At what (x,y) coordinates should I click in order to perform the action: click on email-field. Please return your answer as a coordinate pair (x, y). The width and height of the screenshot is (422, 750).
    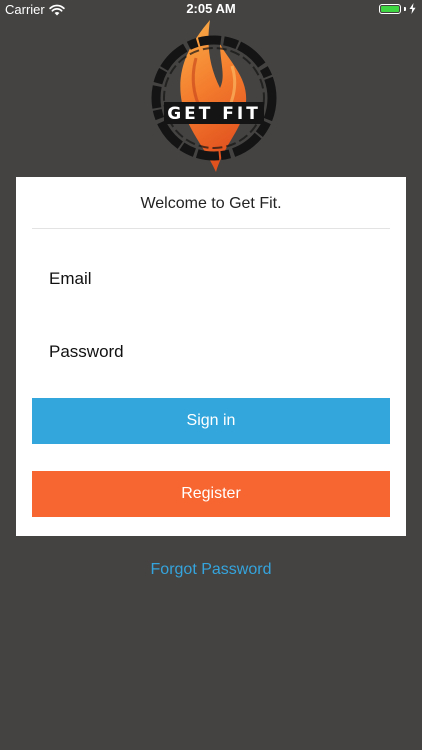
    Looking at the image, I should click on (211, 279).